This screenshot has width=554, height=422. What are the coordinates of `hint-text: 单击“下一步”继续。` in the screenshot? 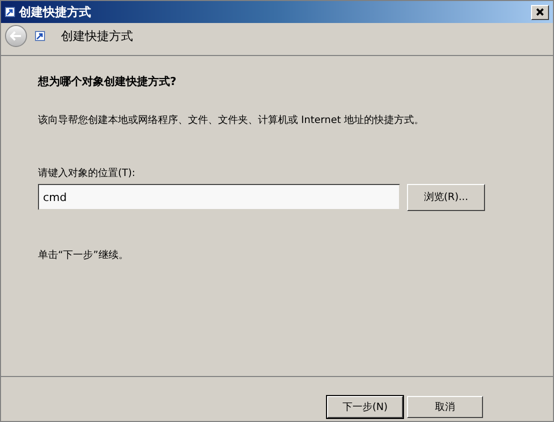 It's located at (84, 255).